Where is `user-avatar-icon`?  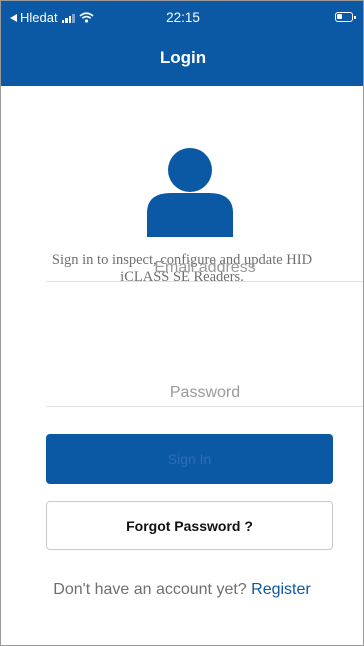 user-avatar-icon is located at coordinates (190, 192).